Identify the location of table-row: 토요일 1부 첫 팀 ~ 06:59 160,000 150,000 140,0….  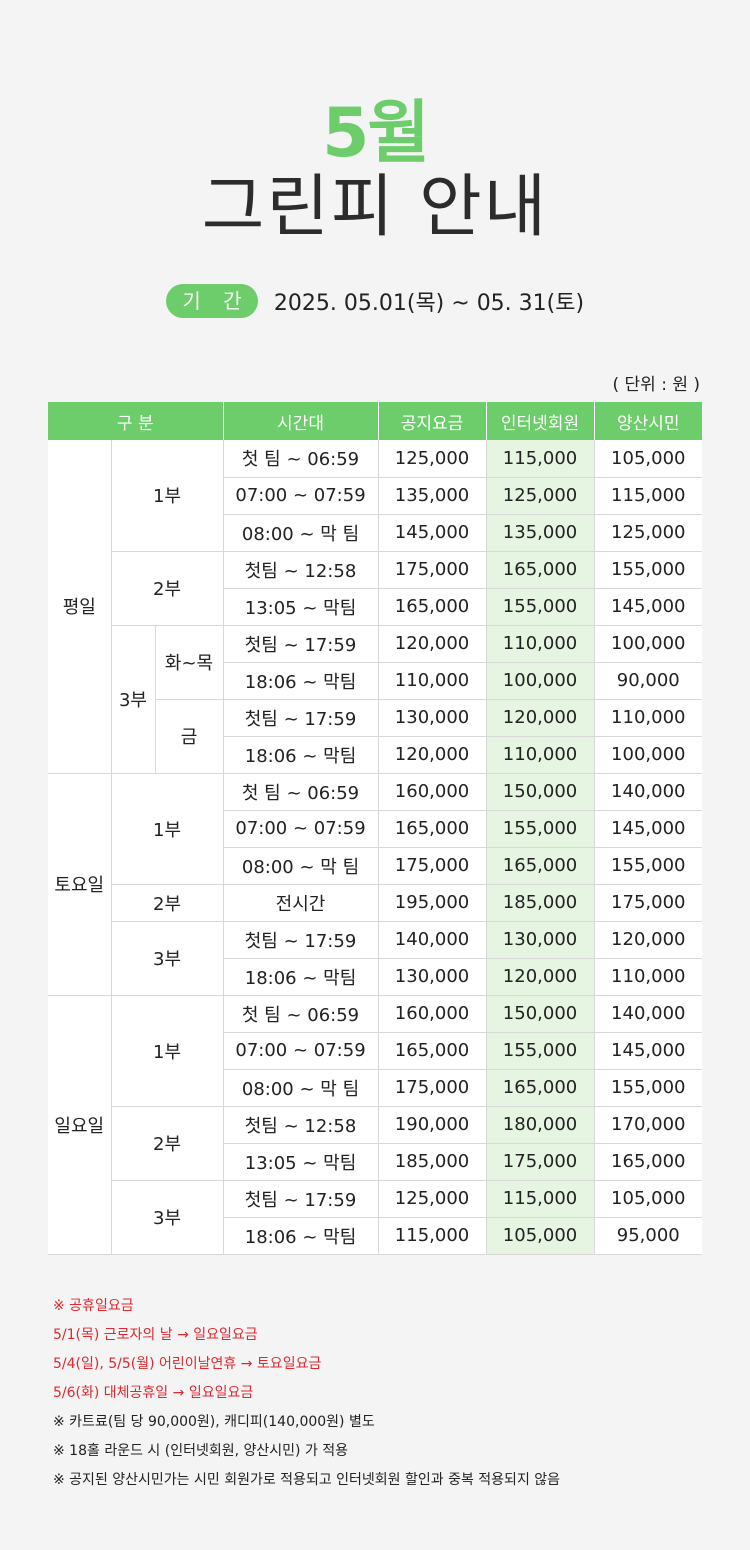
(375, 884).